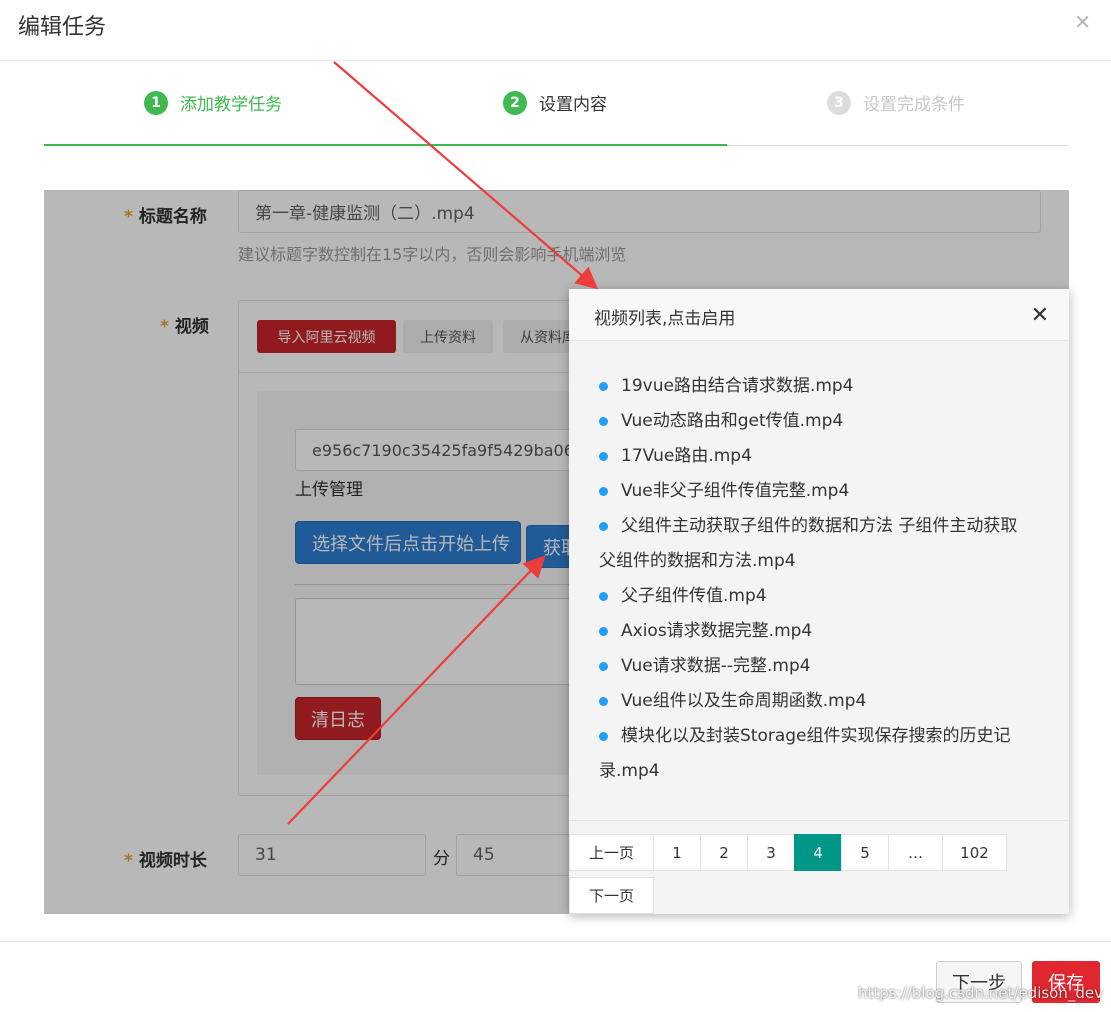 Image resolution: width=1111 pixels, height=1012 pixels. What do you see at coordinates (665, 319) in the screenshot?
I see `popup-title: 视频列表,点击启用` at bounding box center [665, 319].